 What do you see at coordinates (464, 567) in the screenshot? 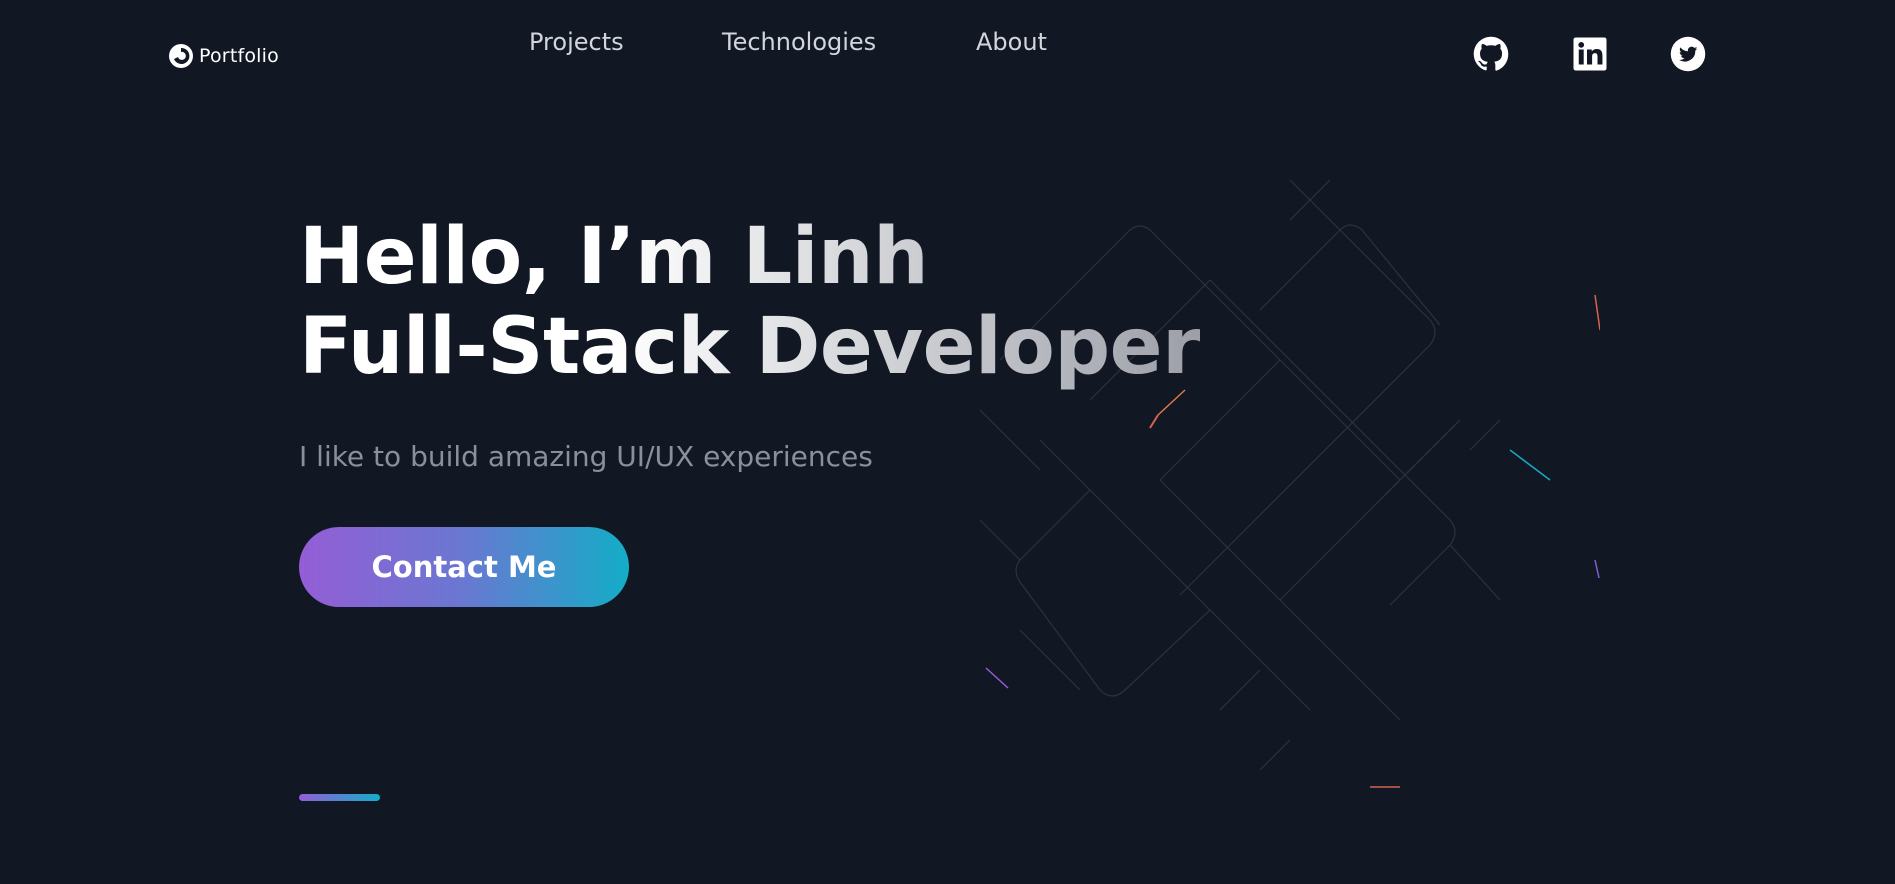
I see `contact-me-button: Contact Me` at bounding box center [464, 567].